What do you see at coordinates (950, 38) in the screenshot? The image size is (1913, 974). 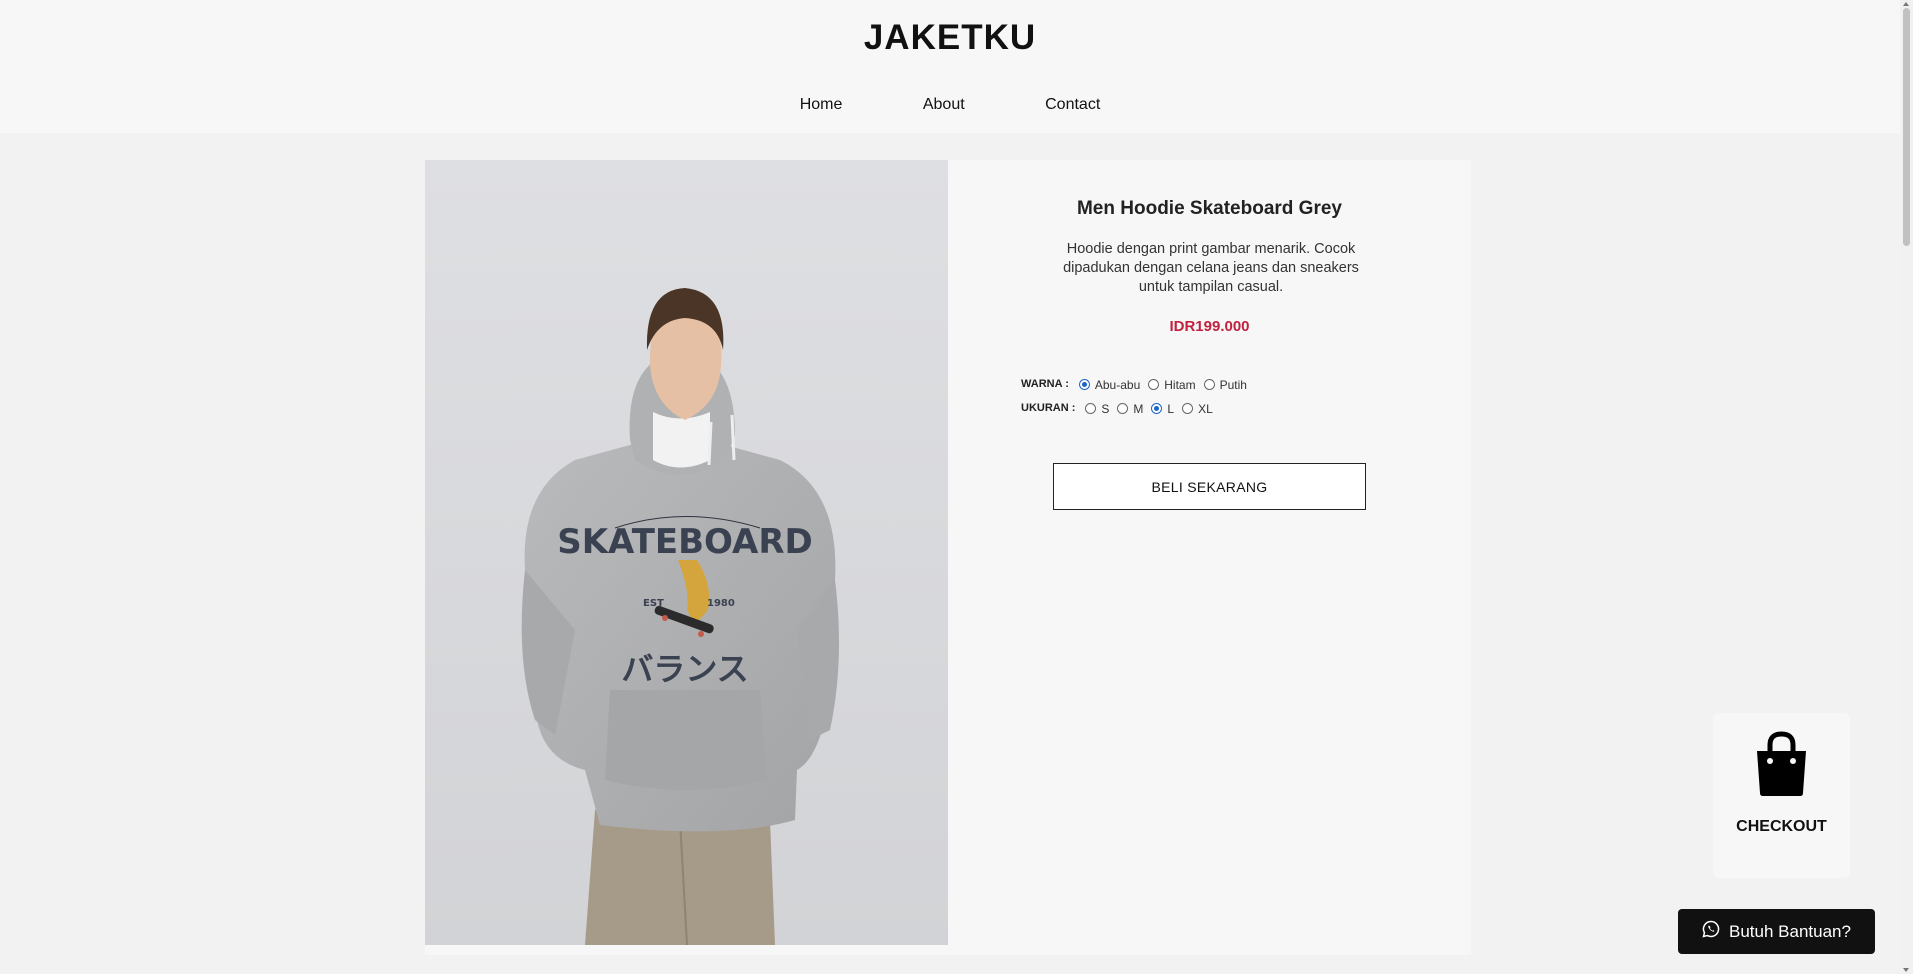 I see `site-logo: JAKETKU` at bounding box center [950, 38].